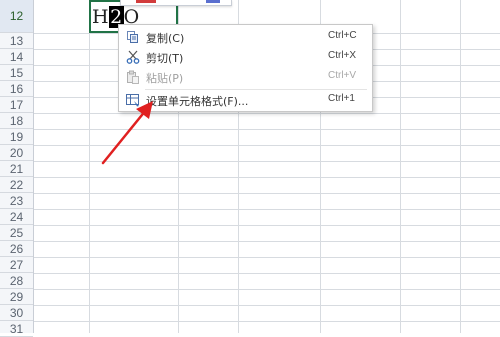 This screenshot has width=500, height=337. I want to click on arrow-head, so click(144, 110).